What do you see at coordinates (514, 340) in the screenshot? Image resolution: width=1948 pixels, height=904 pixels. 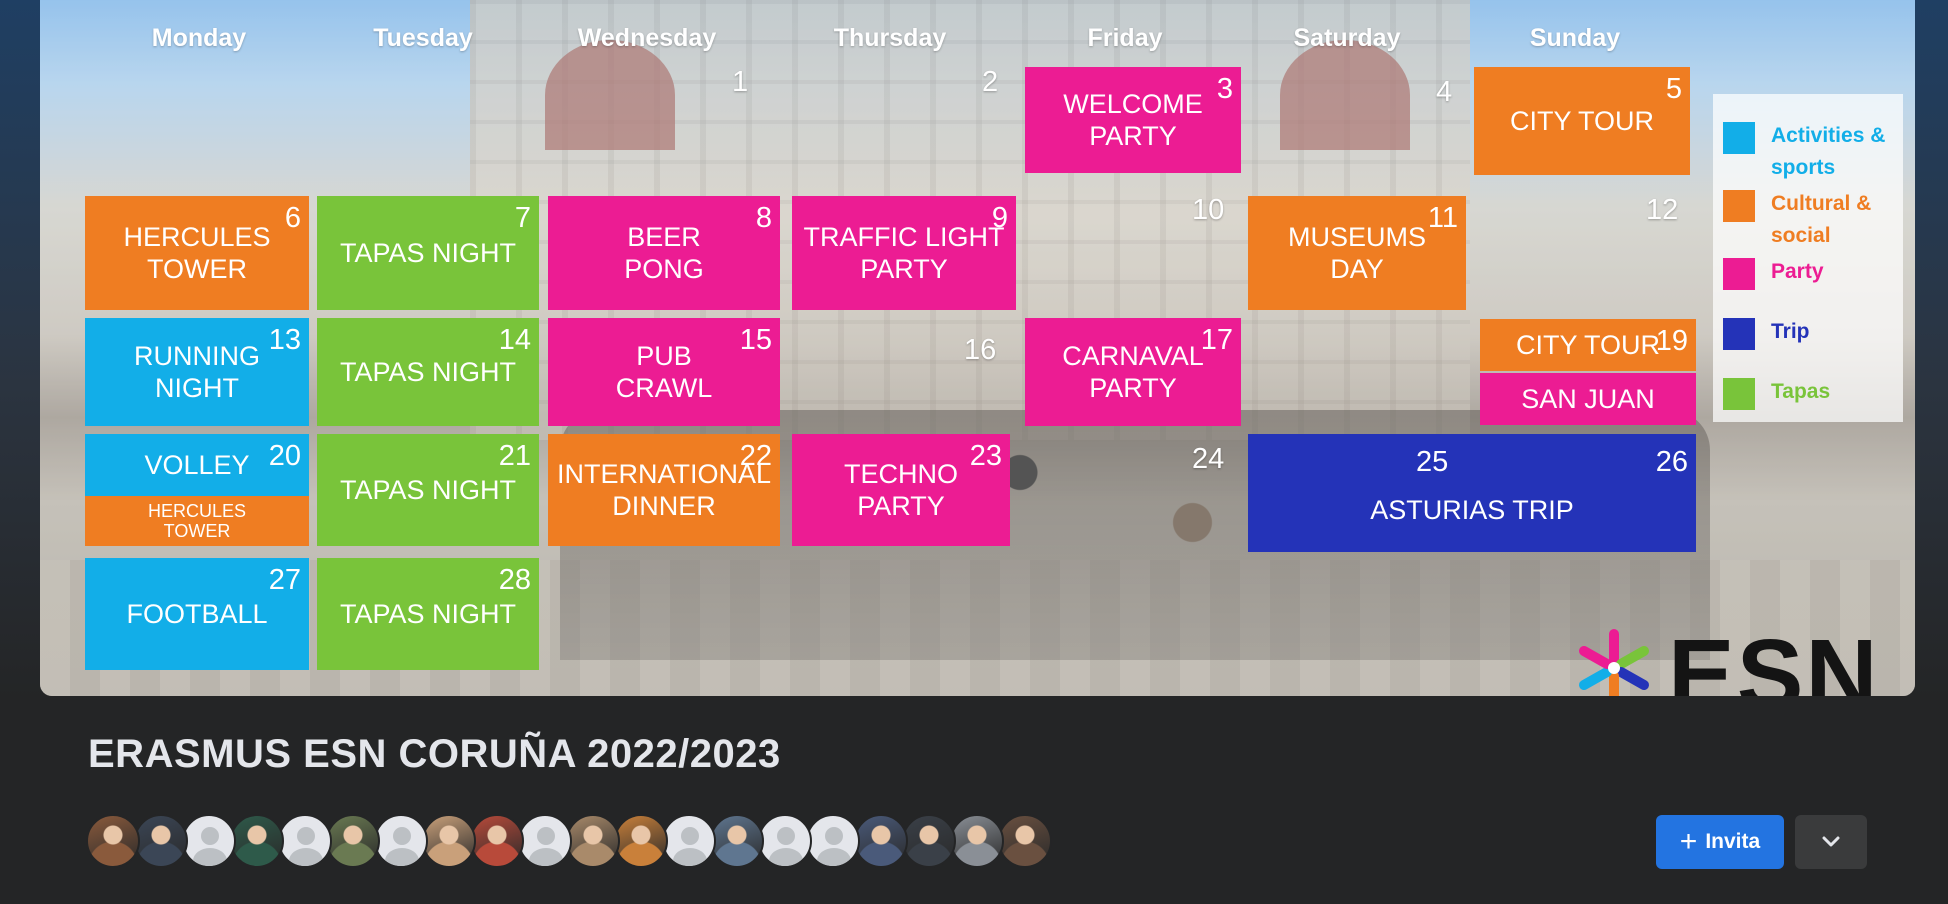 I see `event-date: 14` at bounding box center [514, 340].